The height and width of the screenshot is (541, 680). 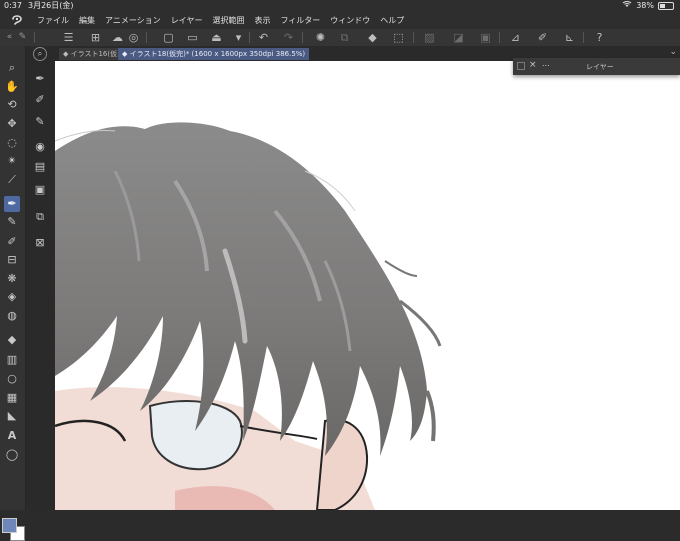 What do you see at coordinates (17, 20) in the screenshot?
I see `app-logo-icon` at bounding box center [17, 20].